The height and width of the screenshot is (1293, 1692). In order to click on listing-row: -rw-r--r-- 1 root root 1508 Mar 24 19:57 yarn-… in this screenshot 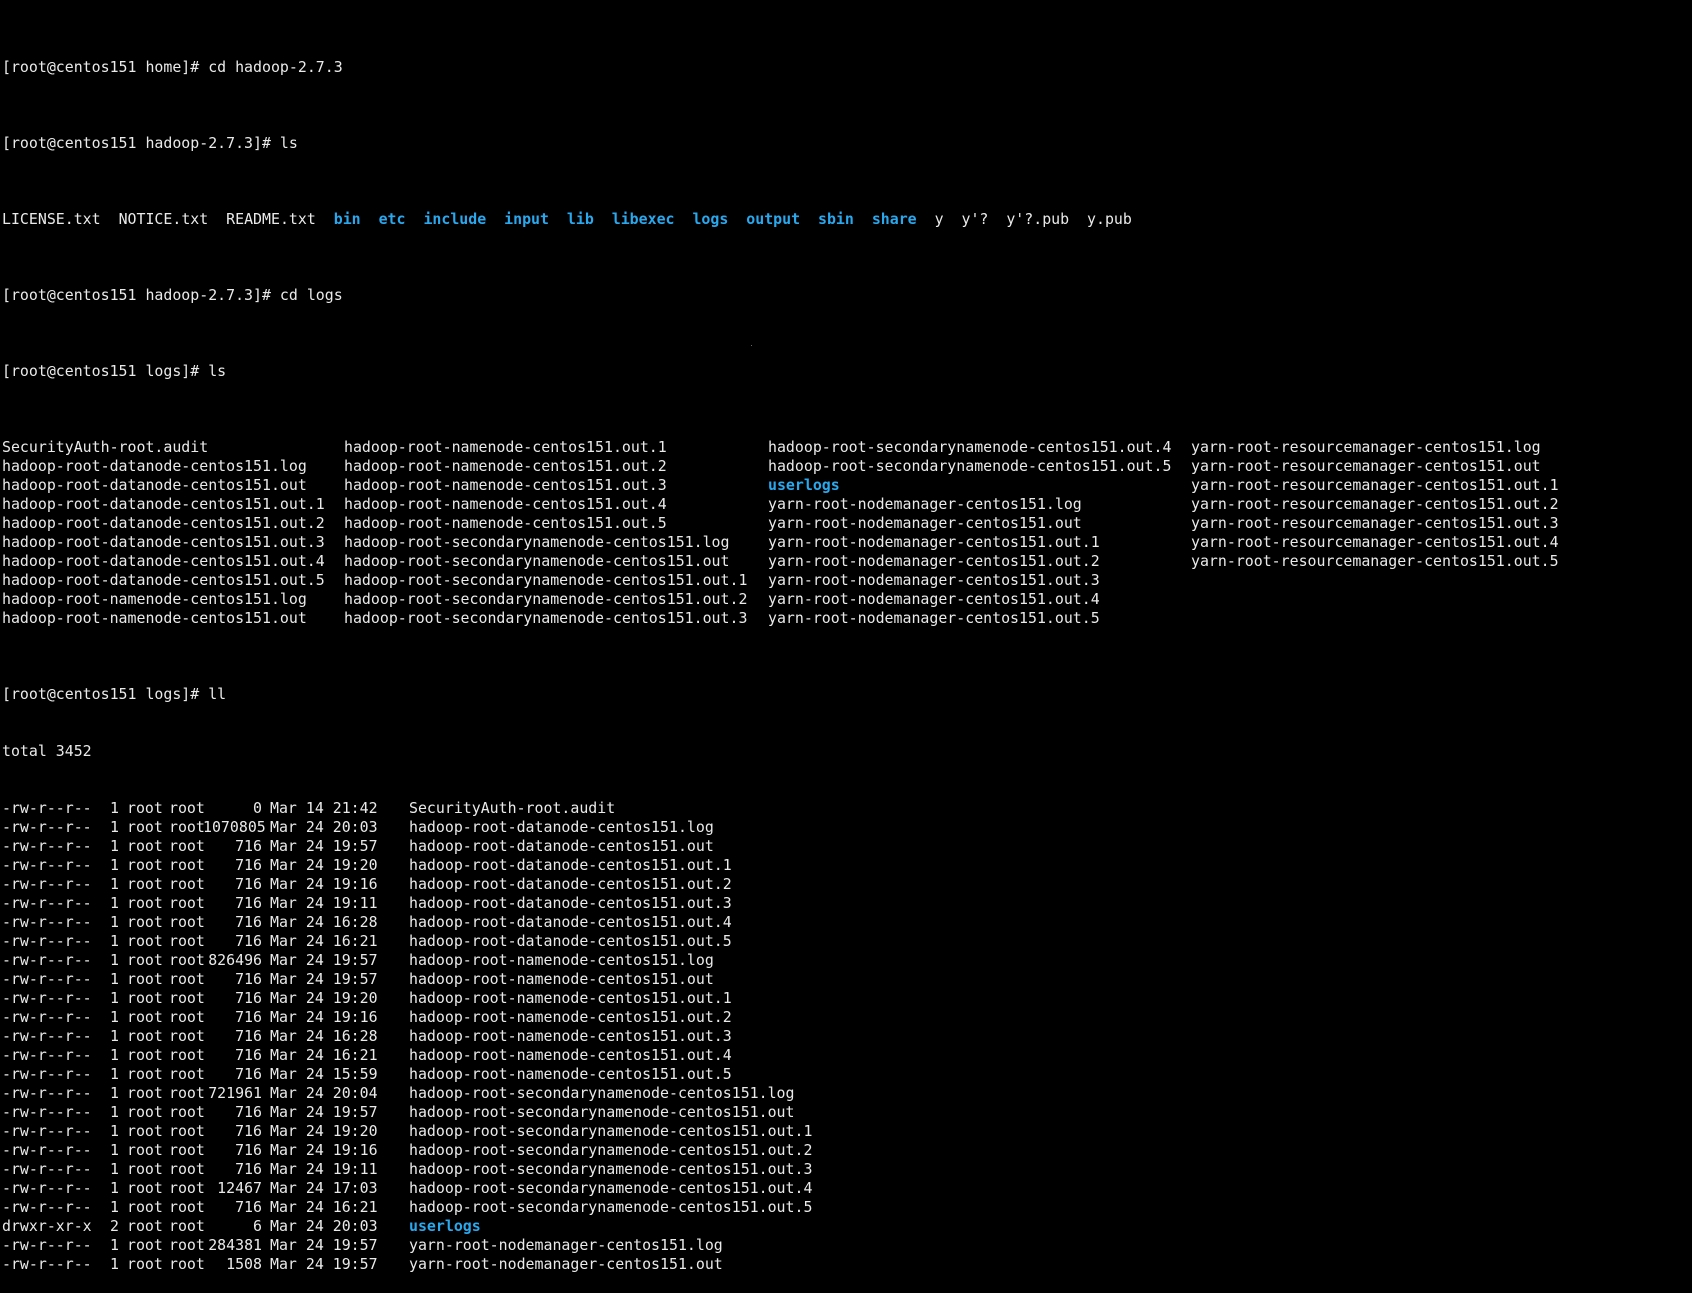, I will do `click(846, 1264)`.